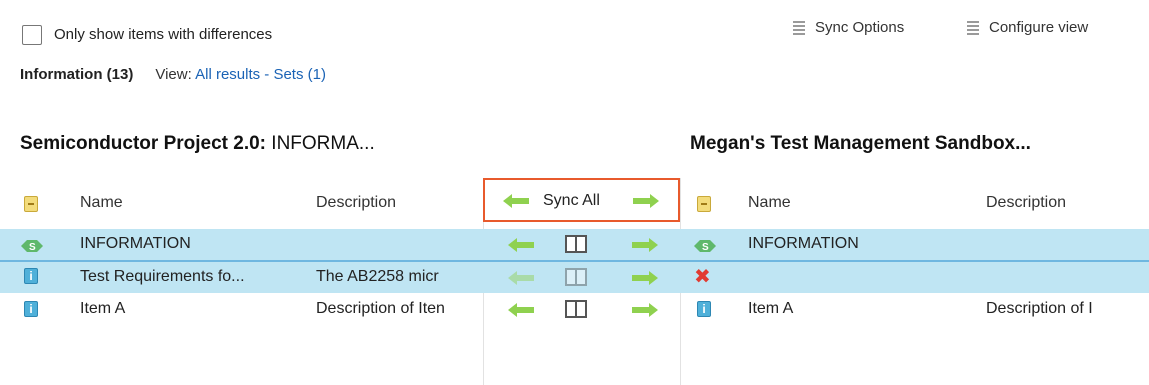 This screenshot has height=385, width=1149. What do you see at coordinates (32, 35) in the screenshot?
I see `differences-checkbox` at bounding box center [32, 35].